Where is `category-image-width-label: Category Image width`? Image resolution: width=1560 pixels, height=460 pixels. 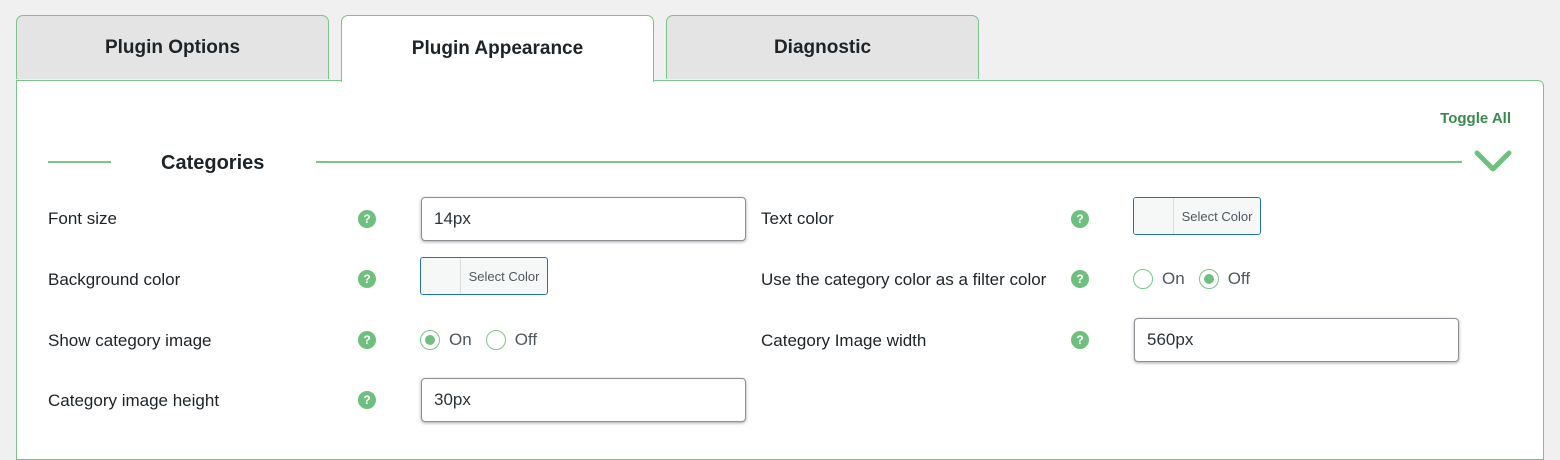 category-image-width-label: Category Image width is located at coordinates (844, 340).